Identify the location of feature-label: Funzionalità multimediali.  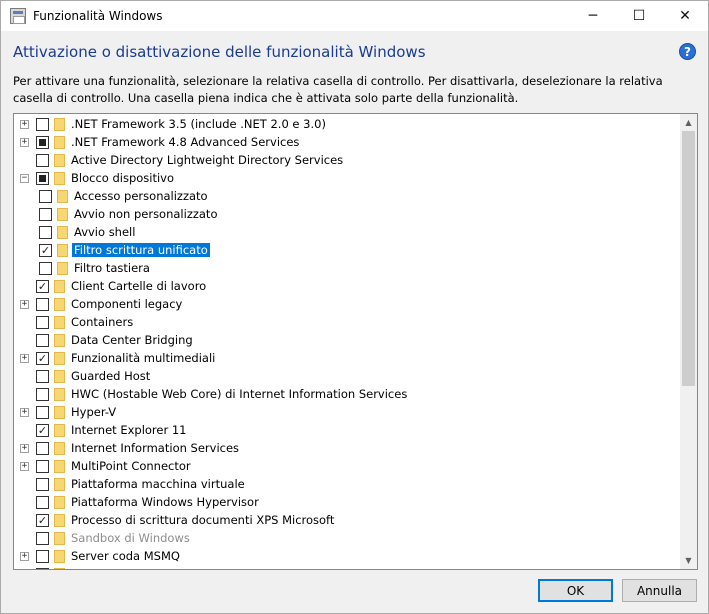
(143, 358).